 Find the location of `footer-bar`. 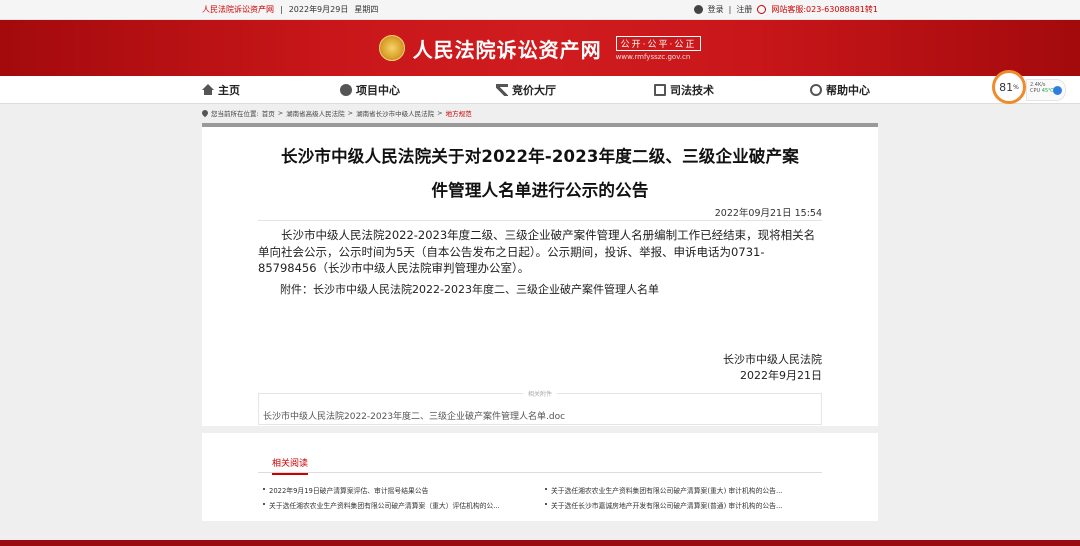

footer-bar is located at coordinates (540, 543).